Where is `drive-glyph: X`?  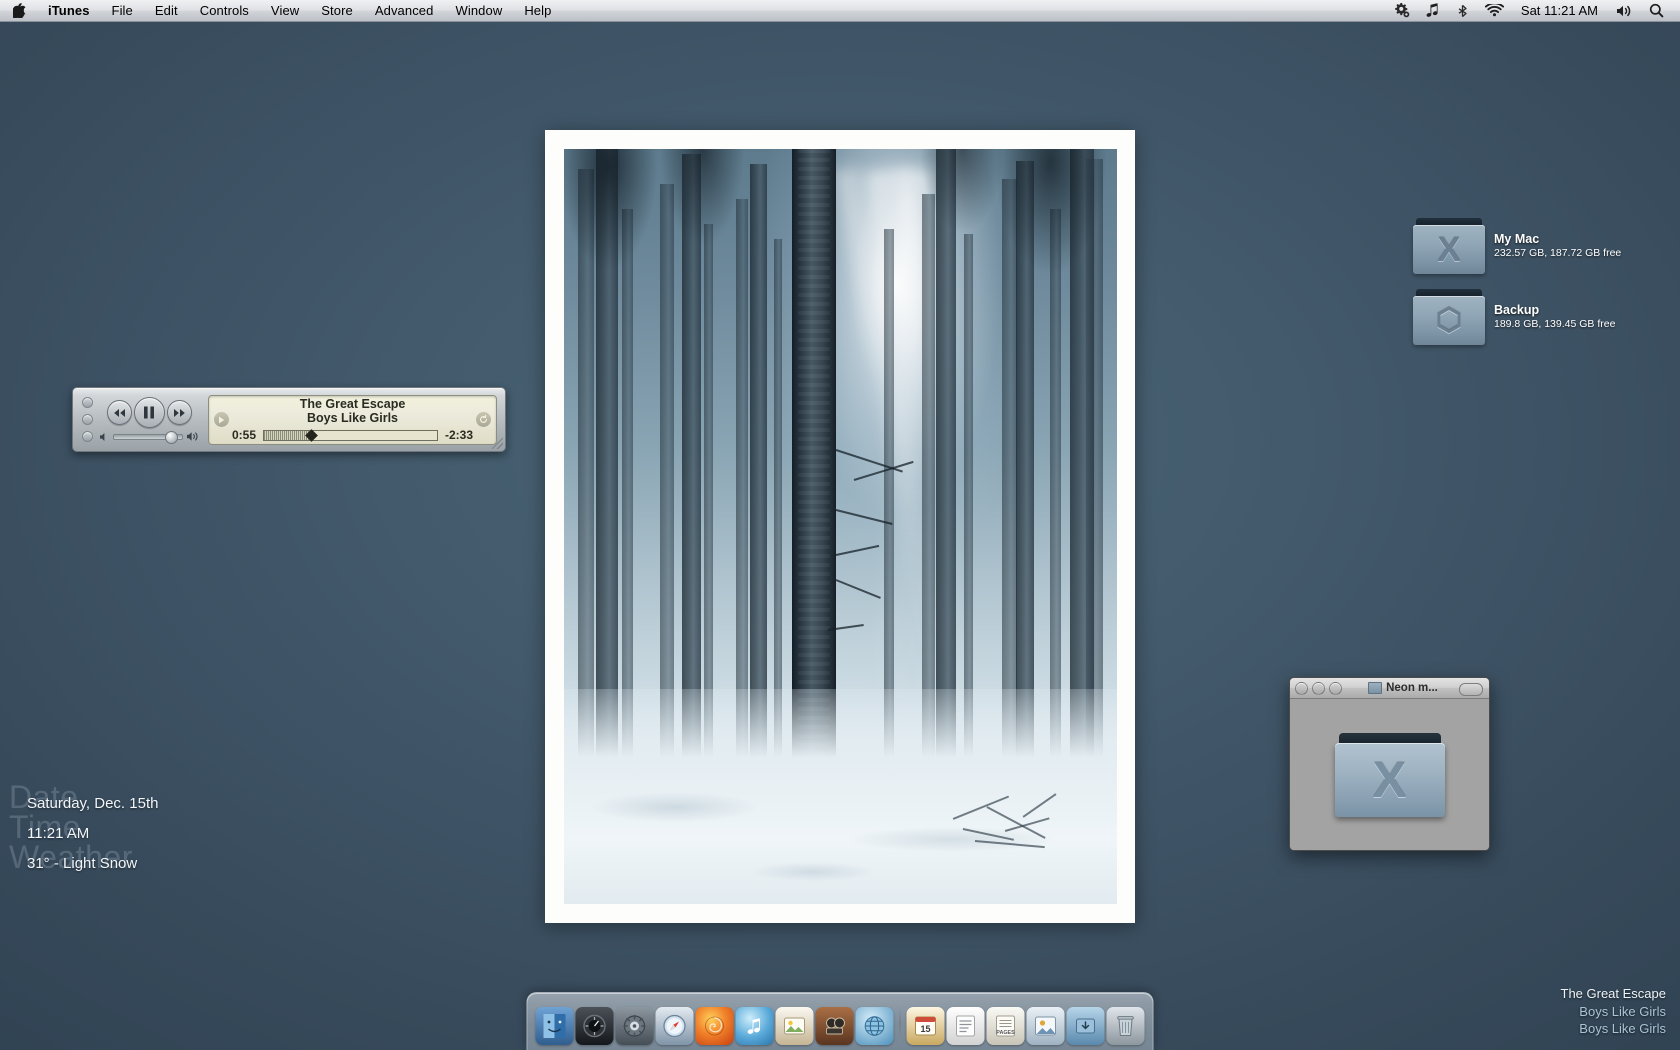 drive-glyph: X is located at coordinates (1449, 249).